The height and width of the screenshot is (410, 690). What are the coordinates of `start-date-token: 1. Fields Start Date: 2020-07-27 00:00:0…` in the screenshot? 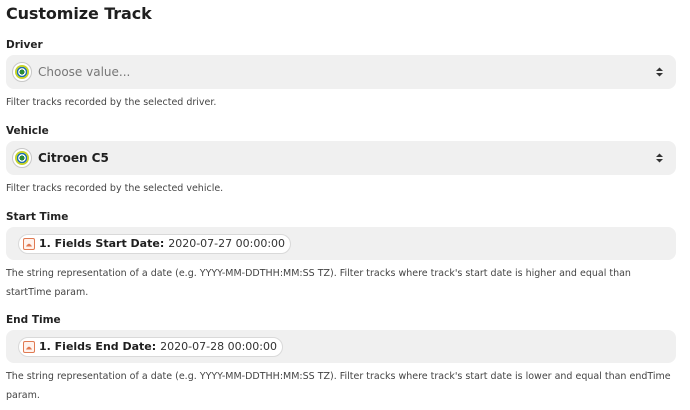 It's located at (155, 243).